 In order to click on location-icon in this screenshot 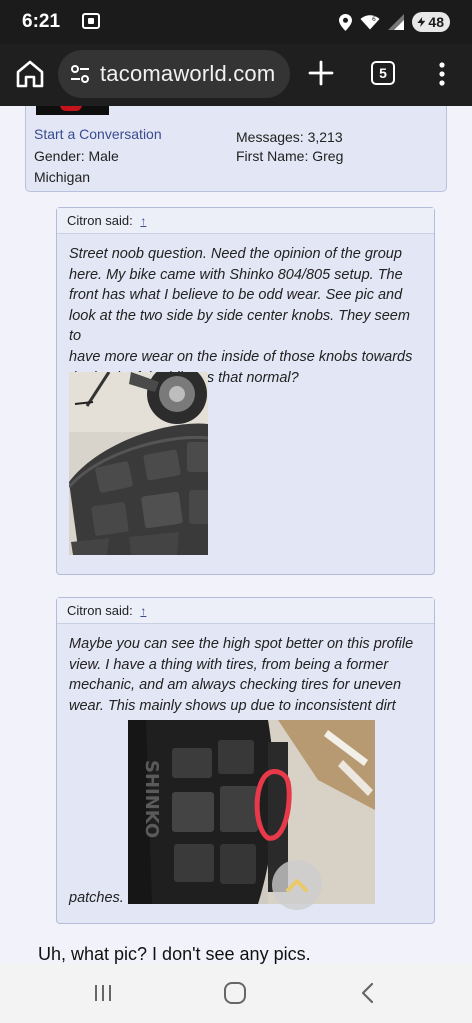, I will do `click(346, 22)`.